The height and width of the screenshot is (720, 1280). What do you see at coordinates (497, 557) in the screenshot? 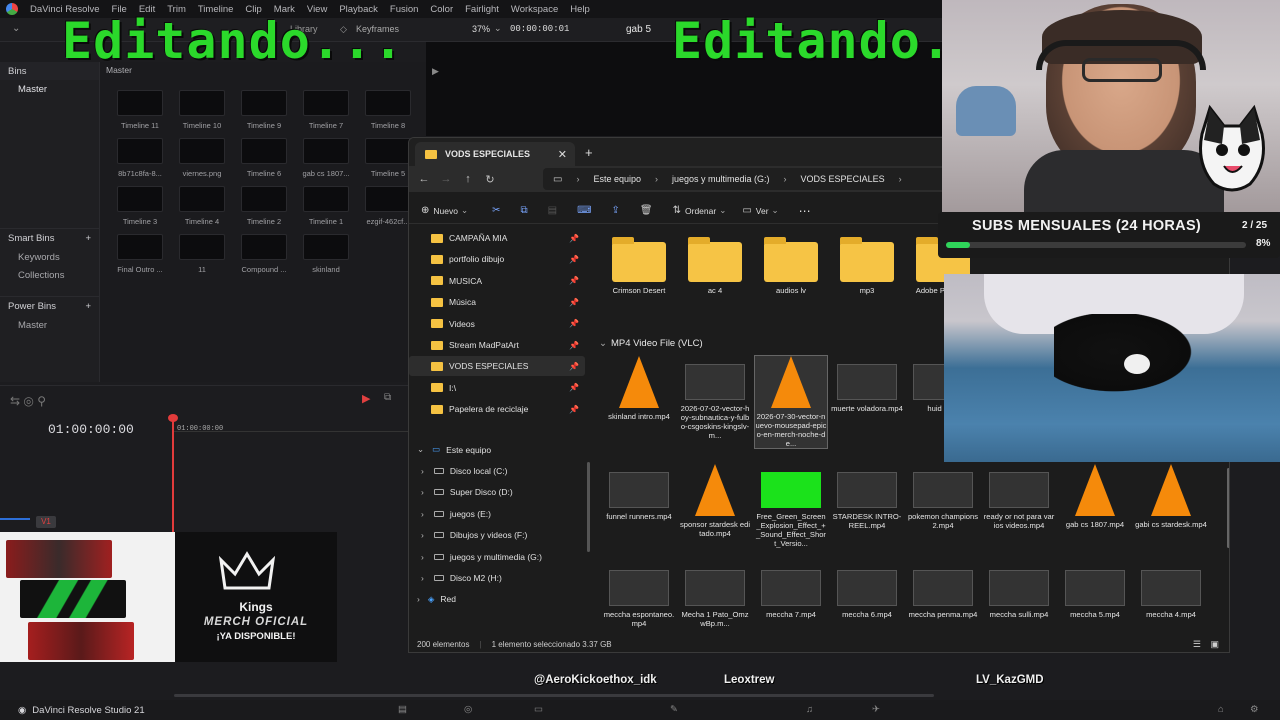
I see `drive-item: › juegos y multimedia (G:)` at bounding box center [497, 557].